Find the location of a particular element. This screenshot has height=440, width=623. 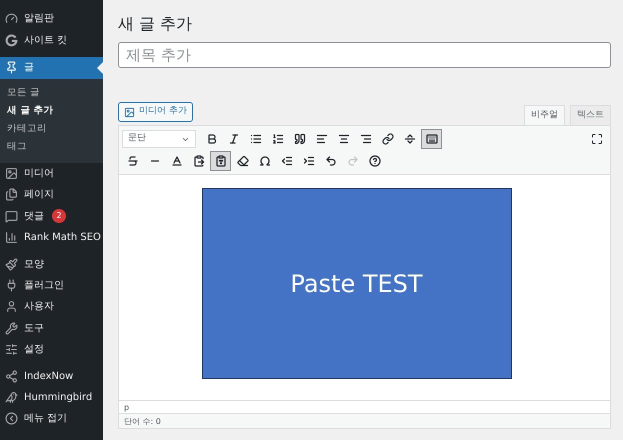

slide-text: Paste TEST is located at coordinates (356, 284).